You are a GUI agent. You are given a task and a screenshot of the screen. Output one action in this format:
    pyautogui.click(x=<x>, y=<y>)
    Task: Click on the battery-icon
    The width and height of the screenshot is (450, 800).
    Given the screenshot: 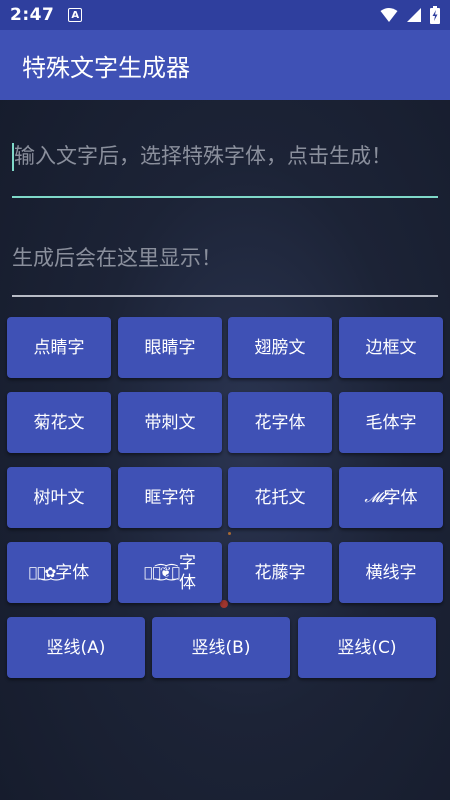 What is the action you would take?
    pyautogui.click(x=435, y=15)
    